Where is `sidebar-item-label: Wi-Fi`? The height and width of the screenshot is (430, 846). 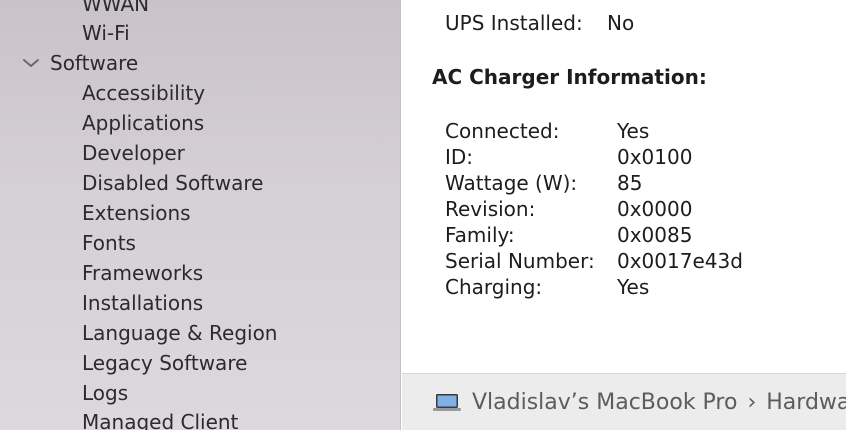 sidebar-item-label: Wi-Fi is located at coordinates (106, 33).